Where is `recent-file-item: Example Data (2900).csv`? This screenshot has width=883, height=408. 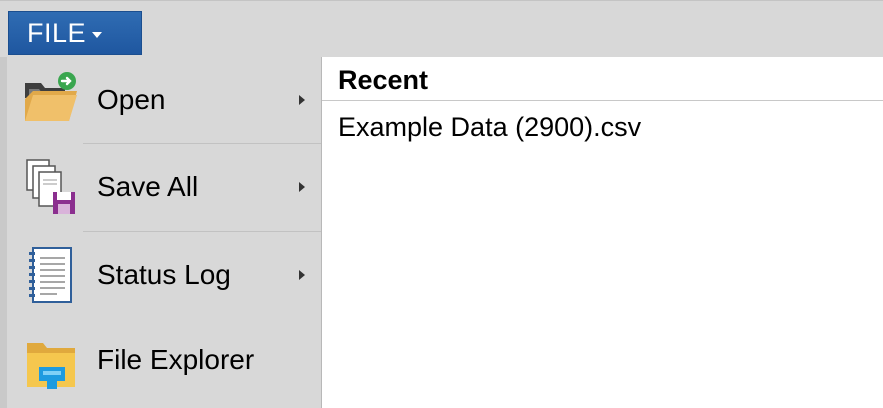 recent-file-item: Example Data (2900).csv is located at coordinates (489, 127).